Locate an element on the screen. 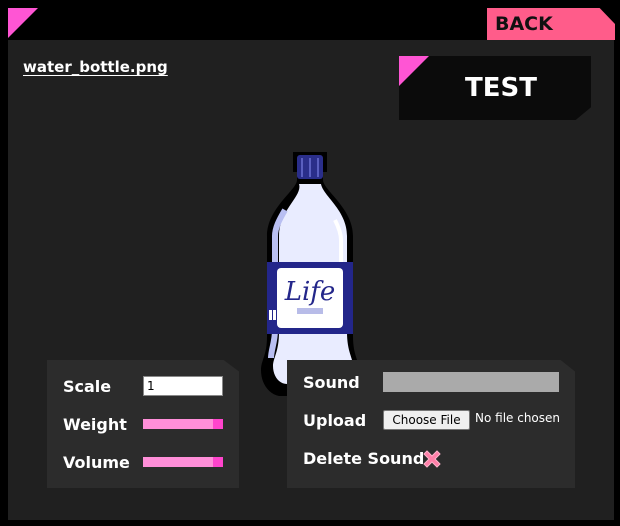  volume-slider is located at coordinates (183, 462).